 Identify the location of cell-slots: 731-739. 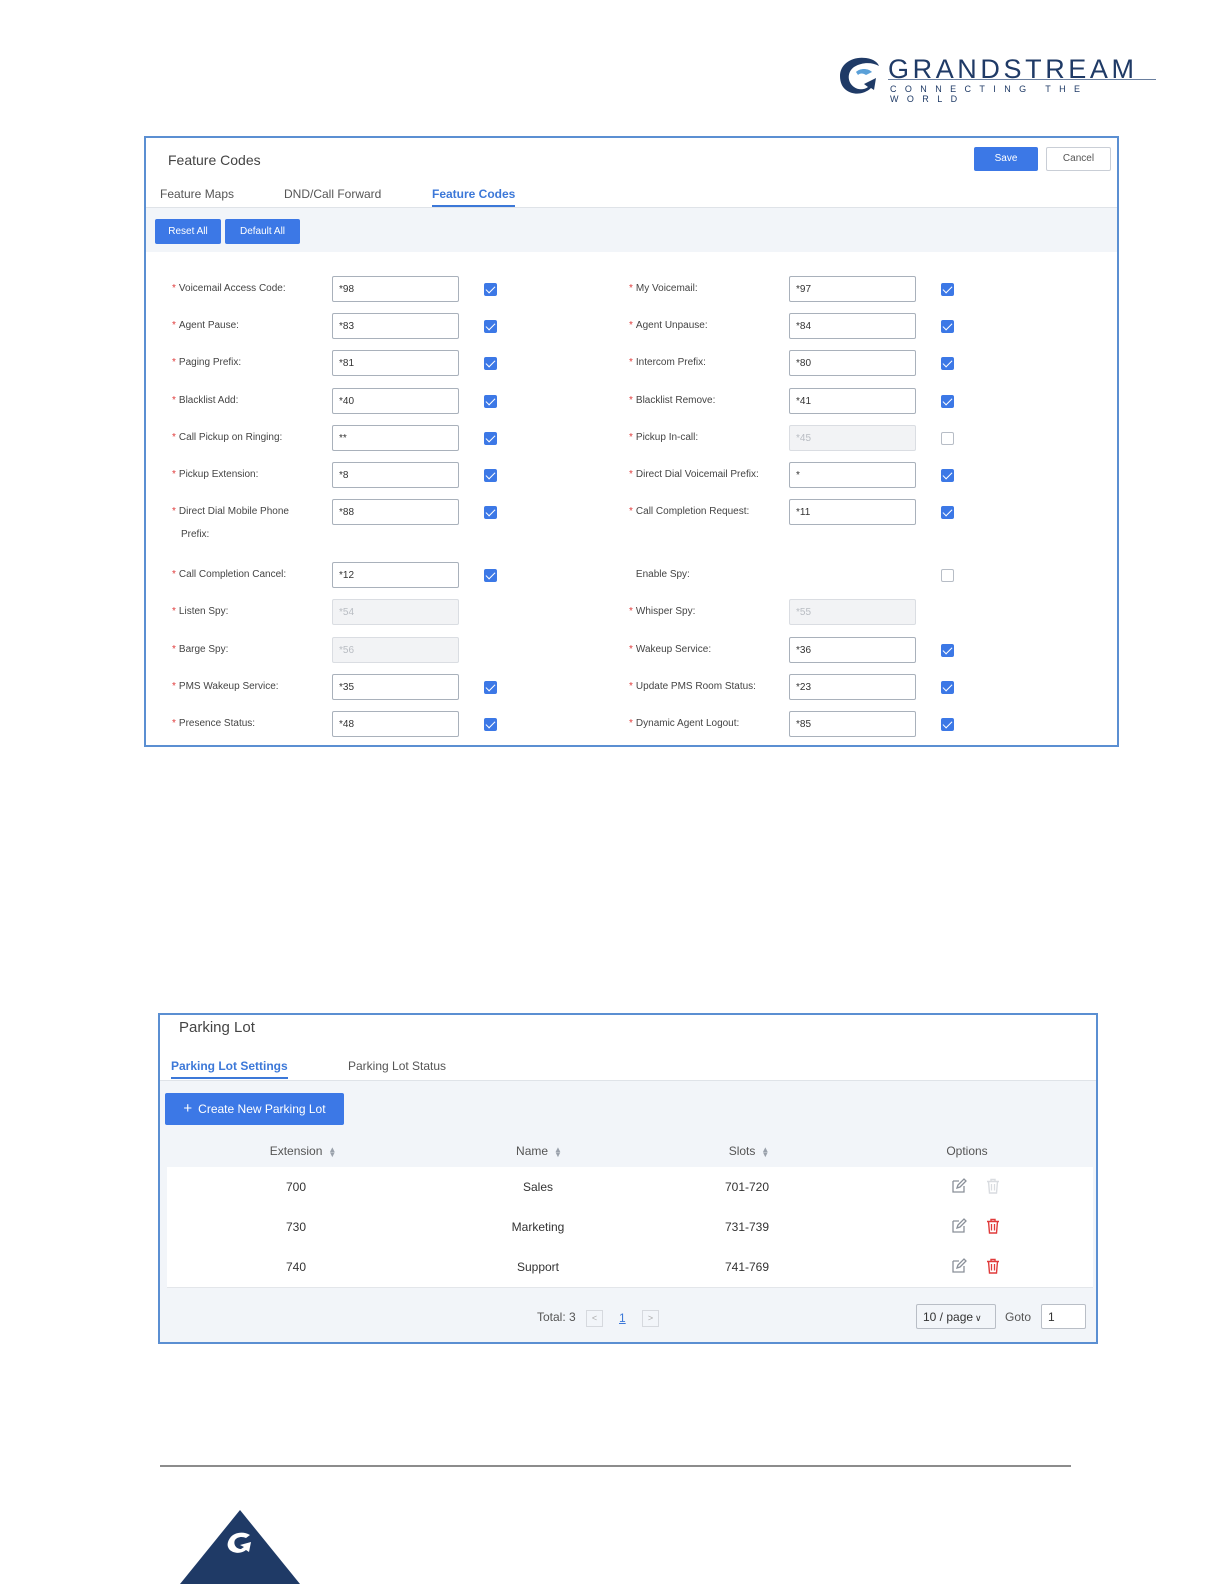
(747, 1227).